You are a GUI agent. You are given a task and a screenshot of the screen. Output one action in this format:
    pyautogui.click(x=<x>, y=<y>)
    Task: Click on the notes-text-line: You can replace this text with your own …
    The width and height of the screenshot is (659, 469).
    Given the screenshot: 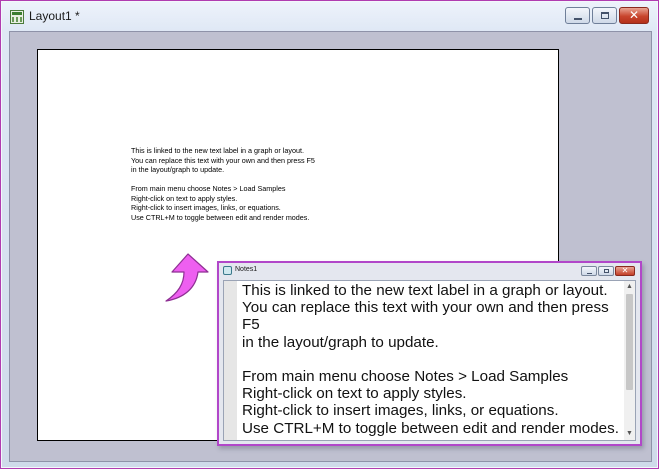 What is the action you would take?
    pyautogui.click(x=425, y=308)
    